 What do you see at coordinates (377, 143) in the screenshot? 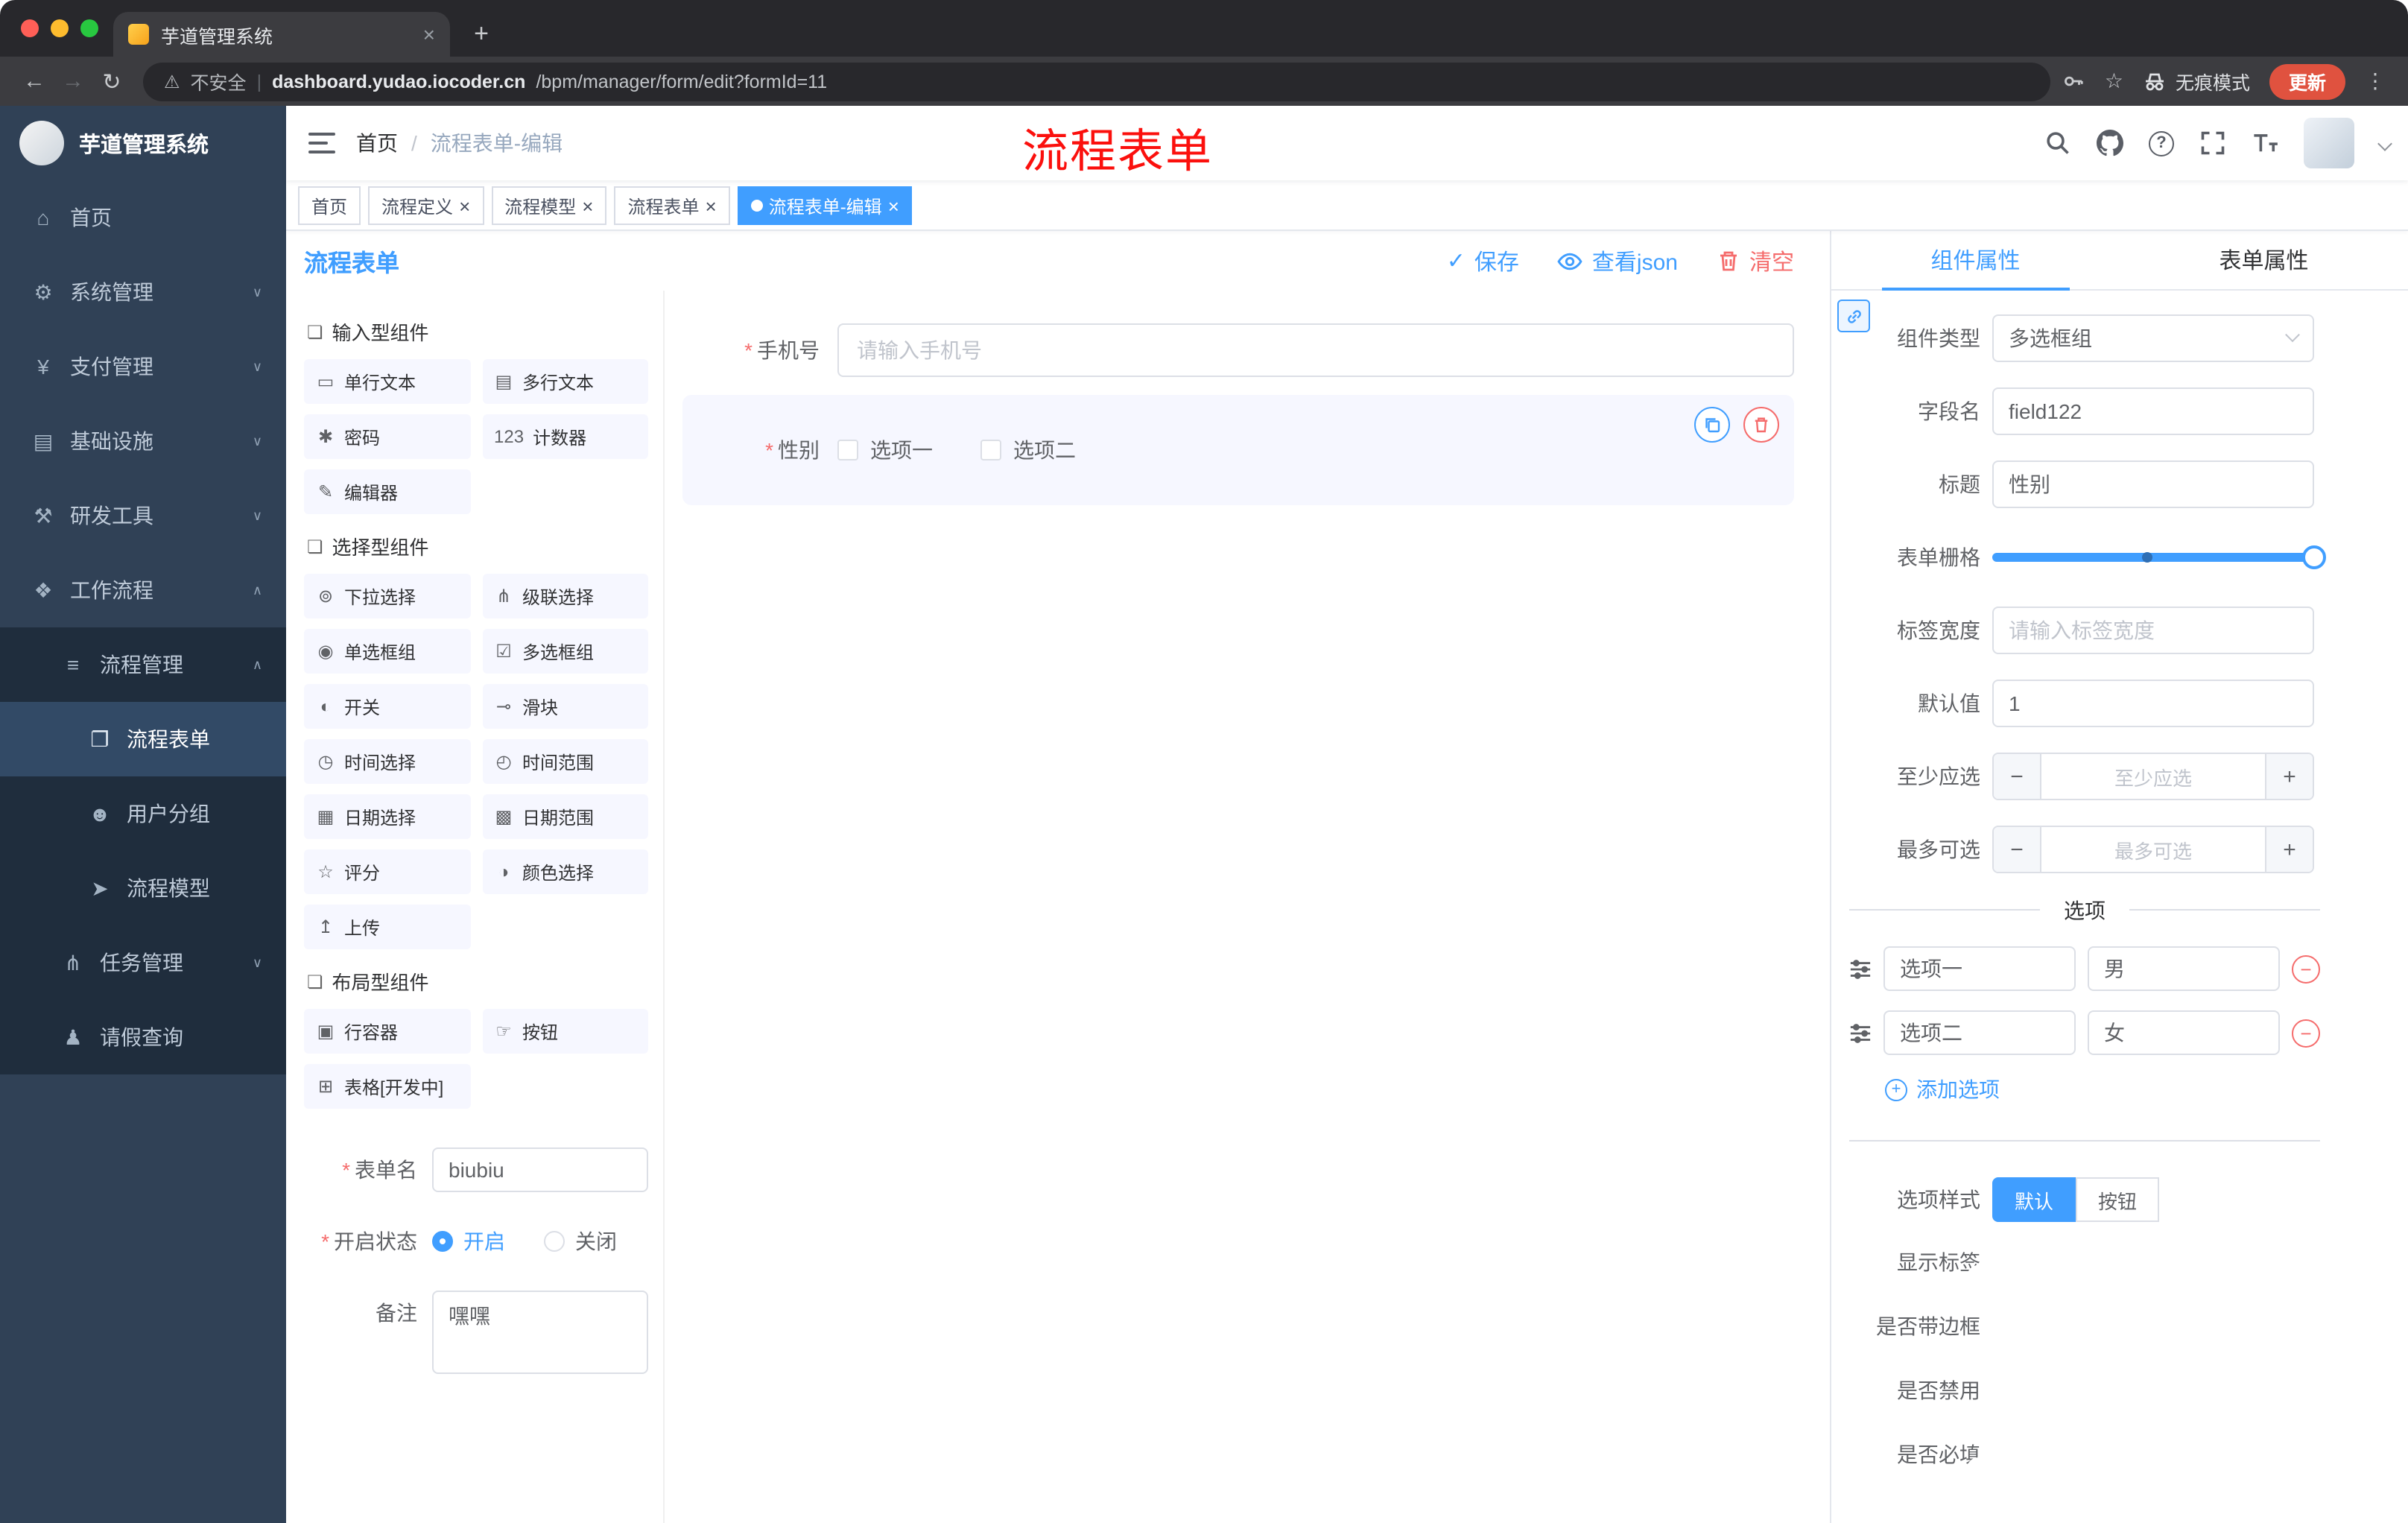
I see `breadcrumb-home: 首页` at bounding box center [377, 143].